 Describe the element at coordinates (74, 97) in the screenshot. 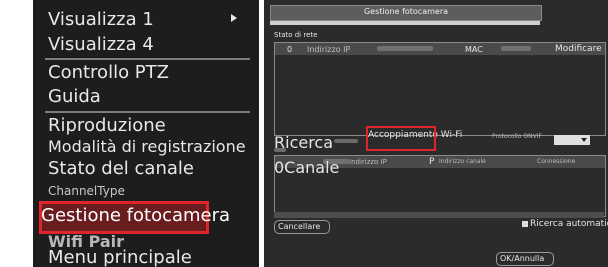

I see `menu-item-guida: Guida` at that location.